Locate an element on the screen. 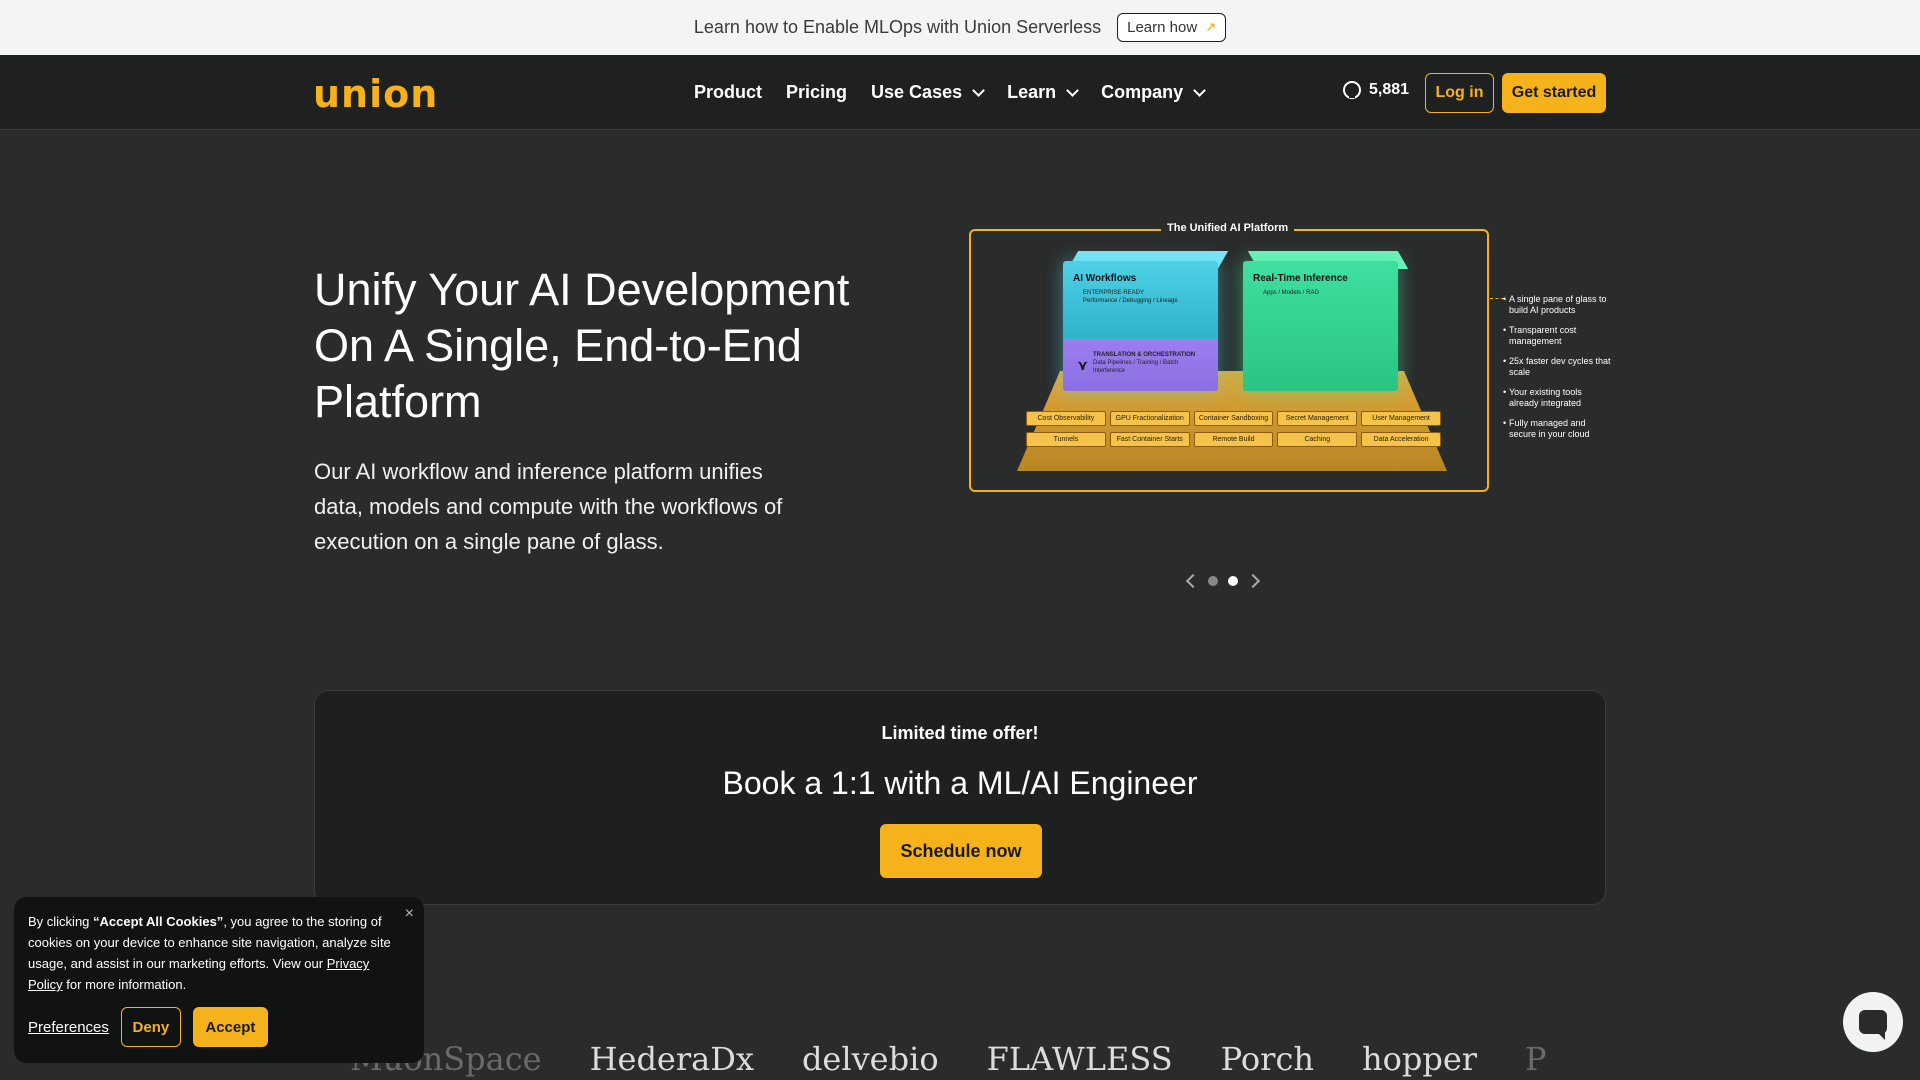 The image size is (1920, 1080). nav-product: Product is located at coordinates (728, 92).